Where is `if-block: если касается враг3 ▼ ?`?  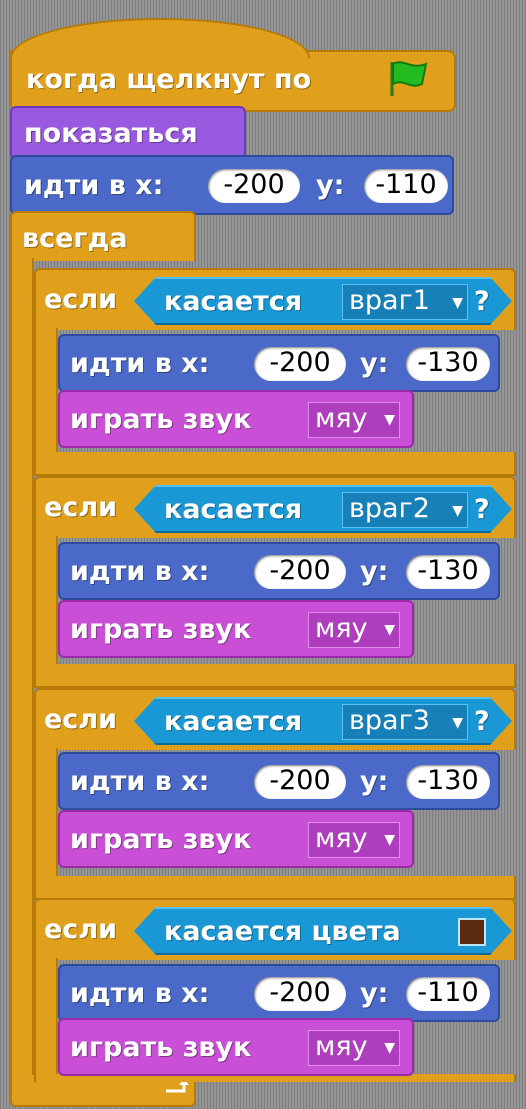
if-block: если касается враг3 ▼ ? is located at coordinates (275, 719).